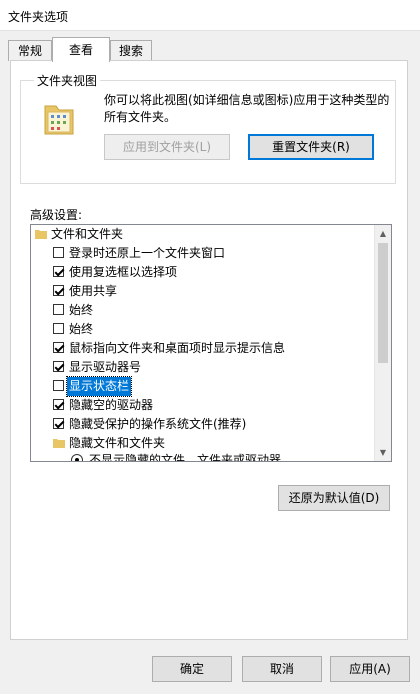 The width and height of the screenshot is (420, 694). What do you see at coordinates (123, 272) in the screenshot?
I see `list-item-label: 使用复选框以选择项` at bounding box center [123, 272].